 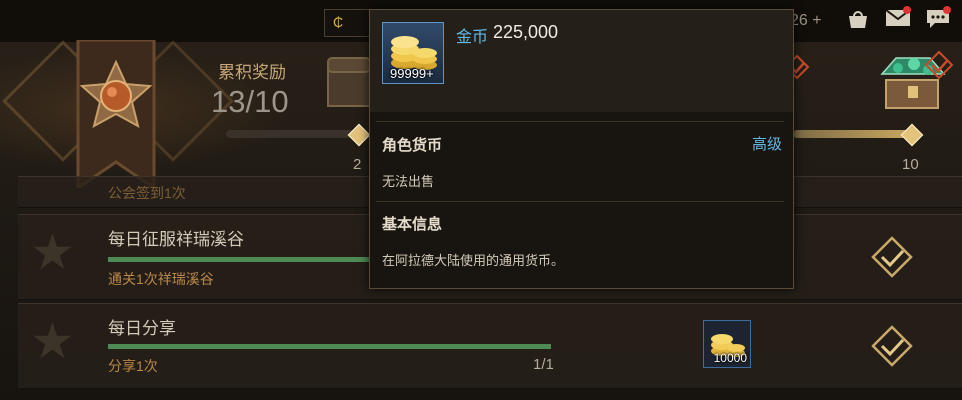 What do you see at coordinates (543, 364) in the screenshot?
I see `task-progress-text: 1/1` at bounding box center [543, 364].